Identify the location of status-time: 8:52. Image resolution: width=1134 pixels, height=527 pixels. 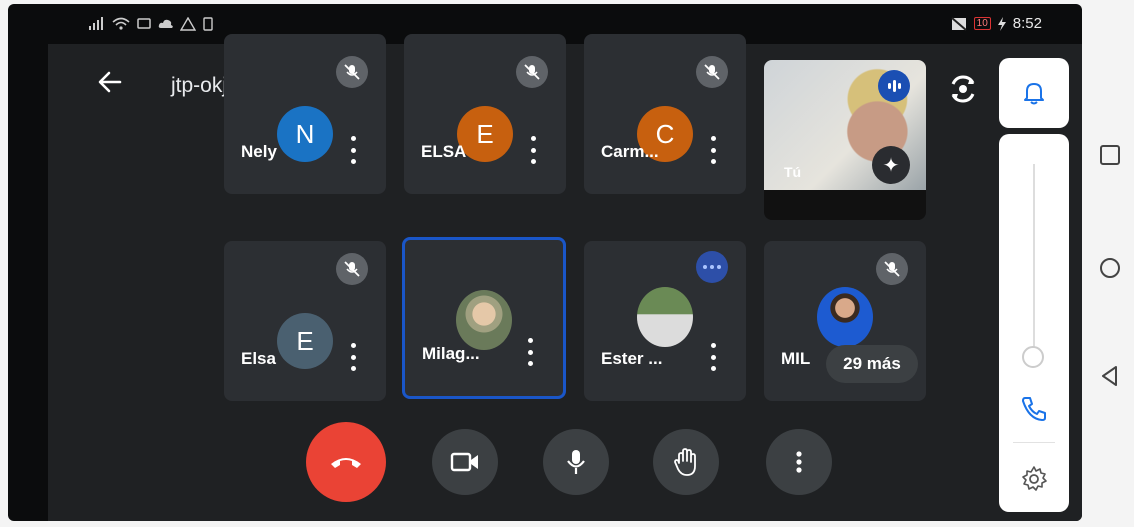
(1027, 23).